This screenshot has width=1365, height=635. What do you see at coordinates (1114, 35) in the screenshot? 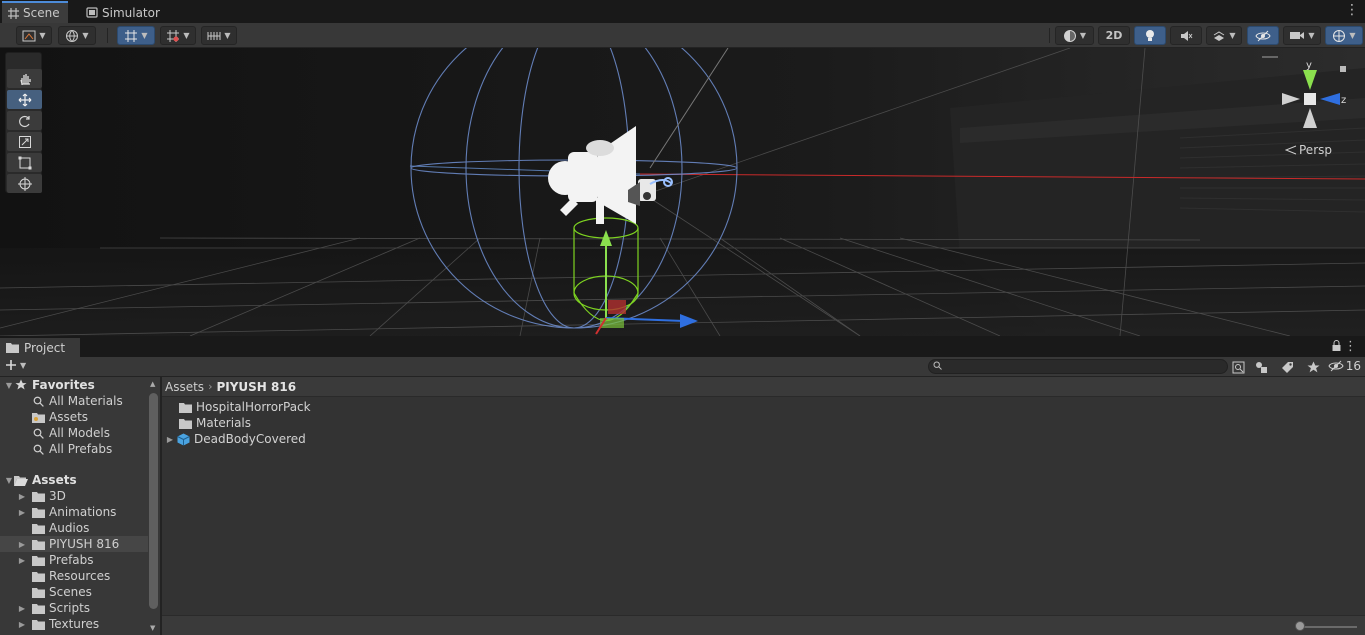
I see `toggle-2d-button: 2D` at bounding box center [1114, 35].